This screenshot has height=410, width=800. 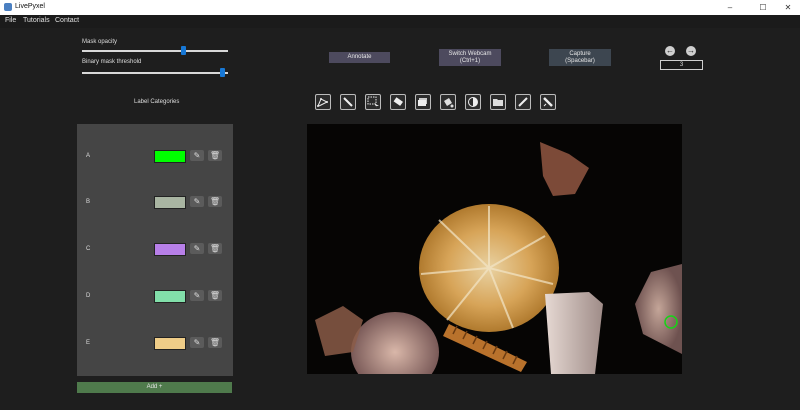 I want to click on annotate-label: Annotate, so click(x=359, y=57).